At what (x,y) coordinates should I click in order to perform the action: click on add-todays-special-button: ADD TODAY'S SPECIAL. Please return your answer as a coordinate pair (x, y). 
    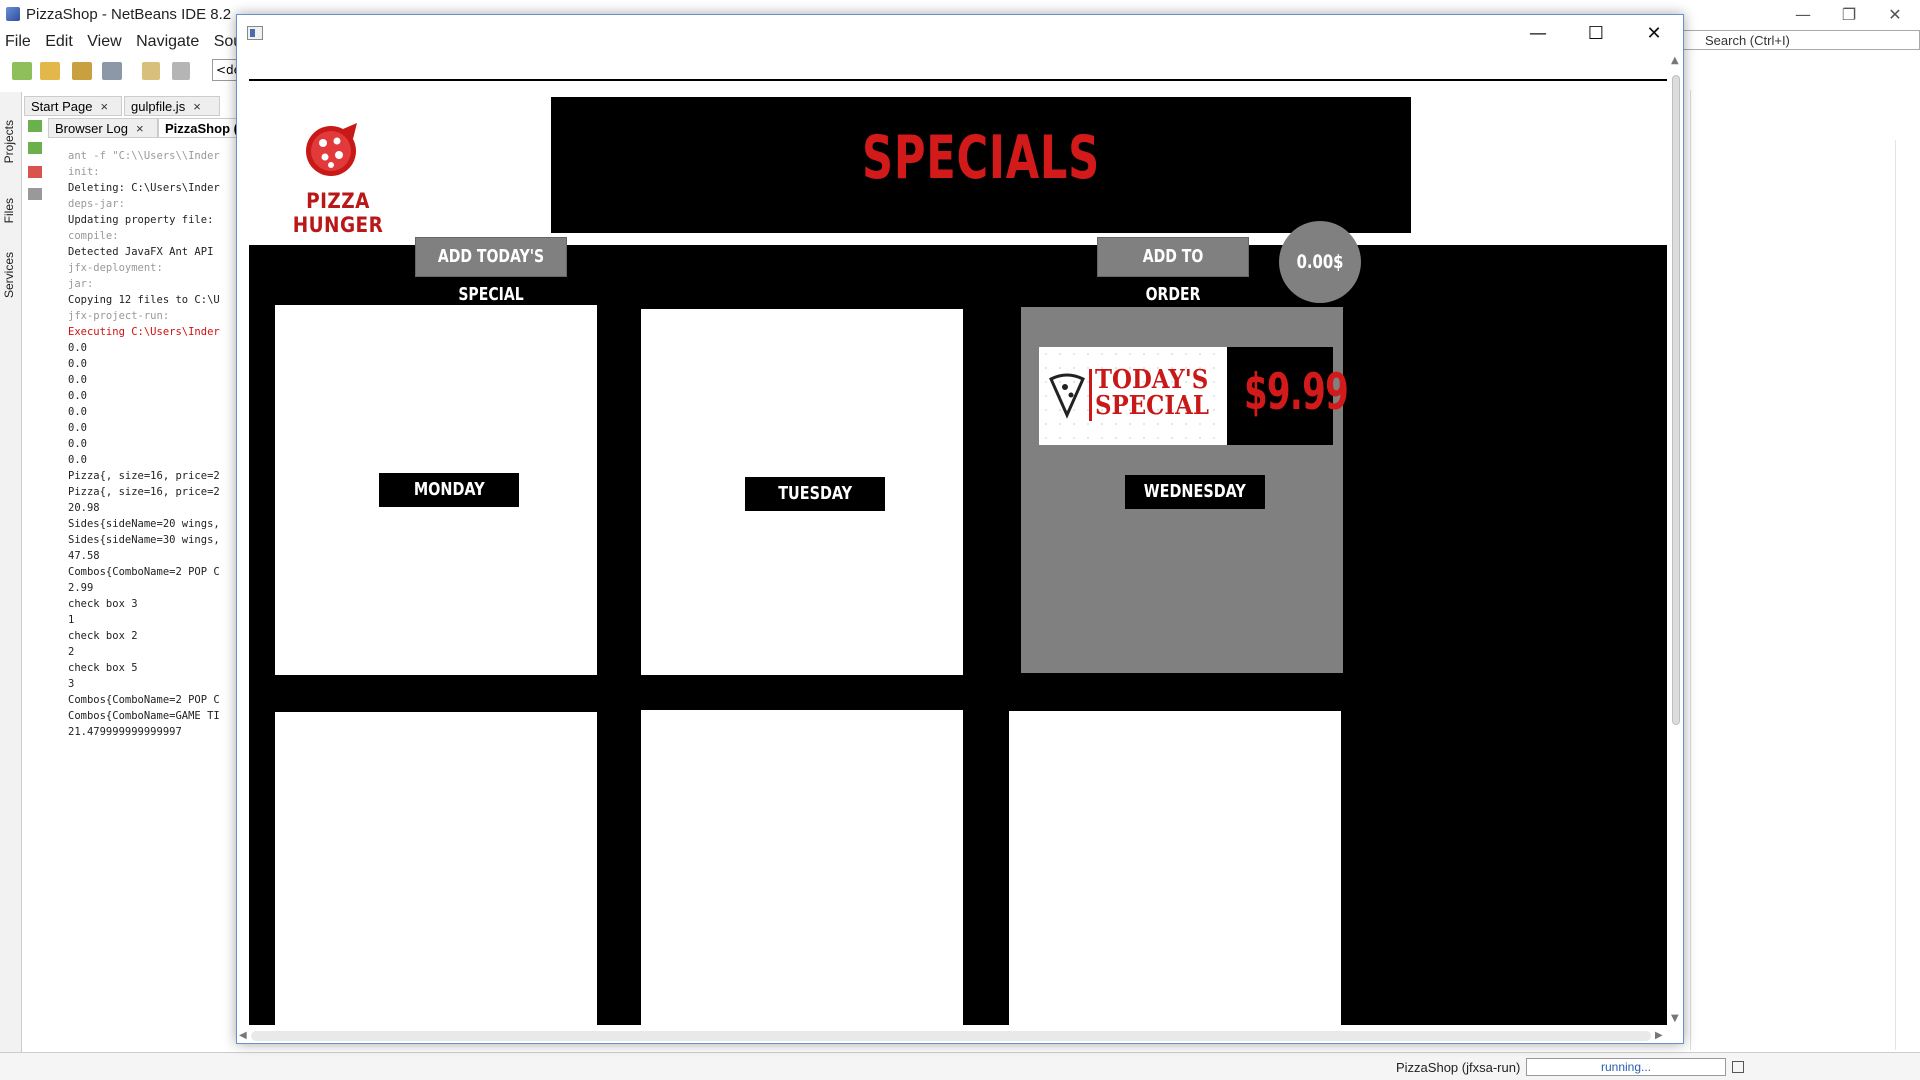
    Looking at the image, I should click on (491, 271).